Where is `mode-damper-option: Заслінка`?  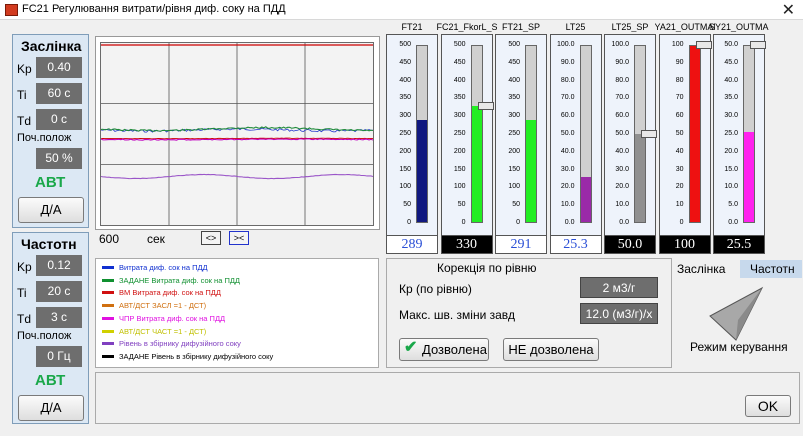
mode-damper-option: Заслінка is located at coordinates (707, 269).